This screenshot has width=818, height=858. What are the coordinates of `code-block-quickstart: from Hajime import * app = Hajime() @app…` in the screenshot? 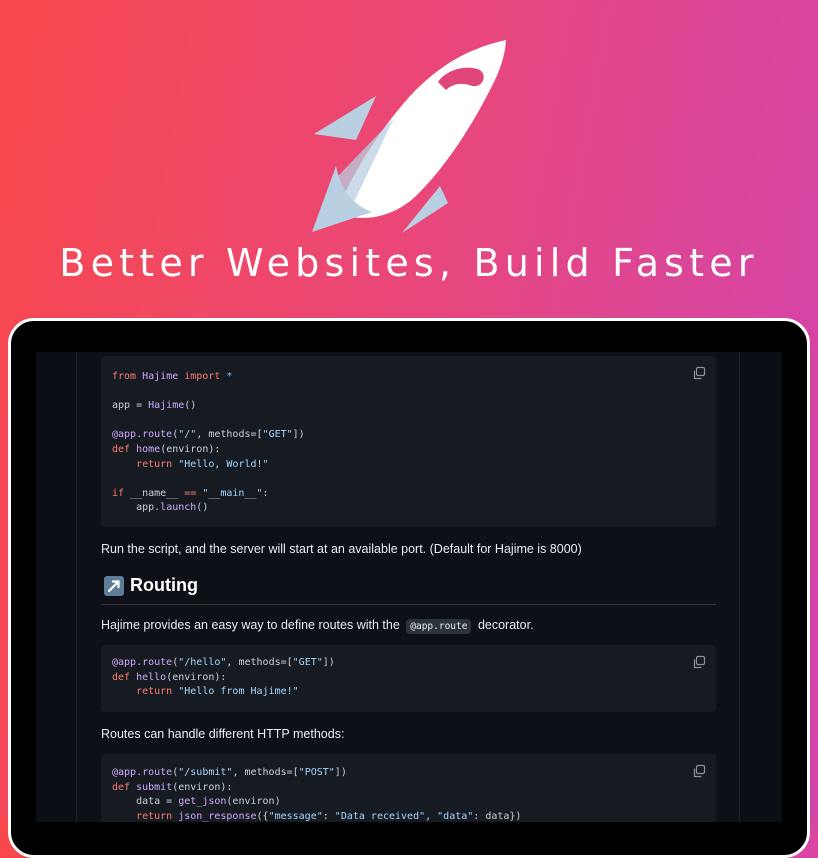 It's located at (408, 441).